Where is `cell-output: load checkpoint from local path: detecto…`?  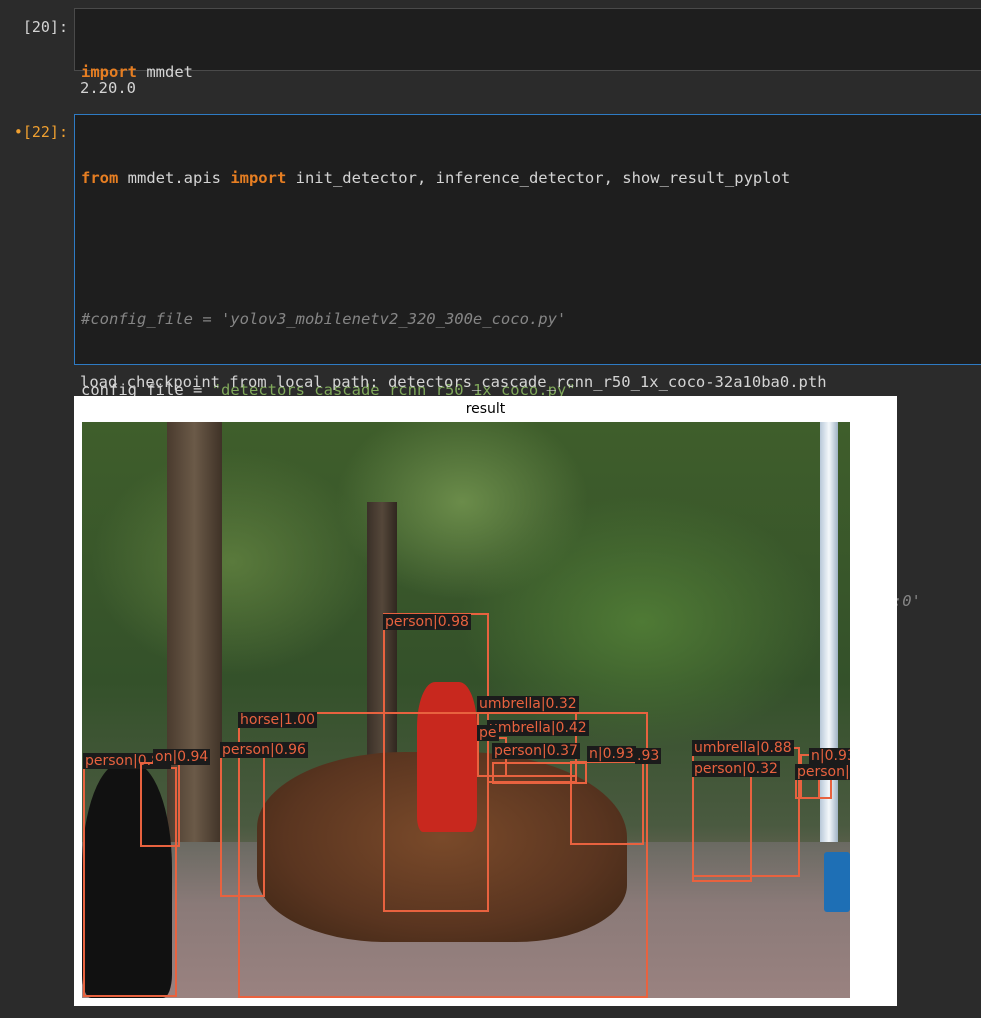
cell-output: load checkpoint from local path: detecto… is located at coordinates (453, 382).